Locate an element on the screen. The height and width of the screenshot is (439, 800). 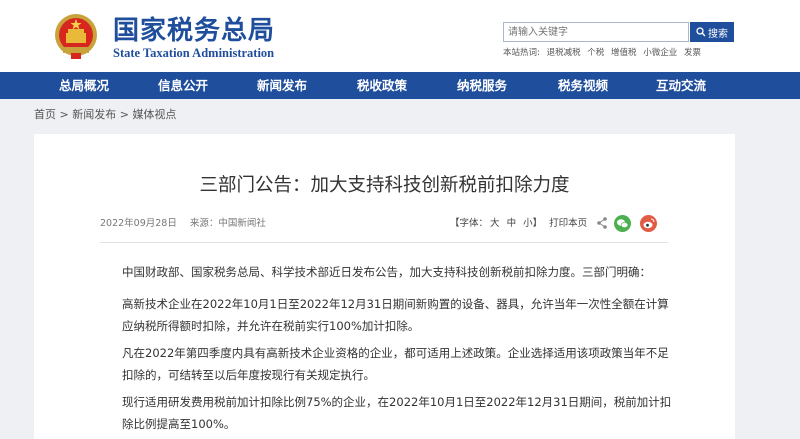
nav-item-interaction: 互动交流 is located at coordinates (681, 85).